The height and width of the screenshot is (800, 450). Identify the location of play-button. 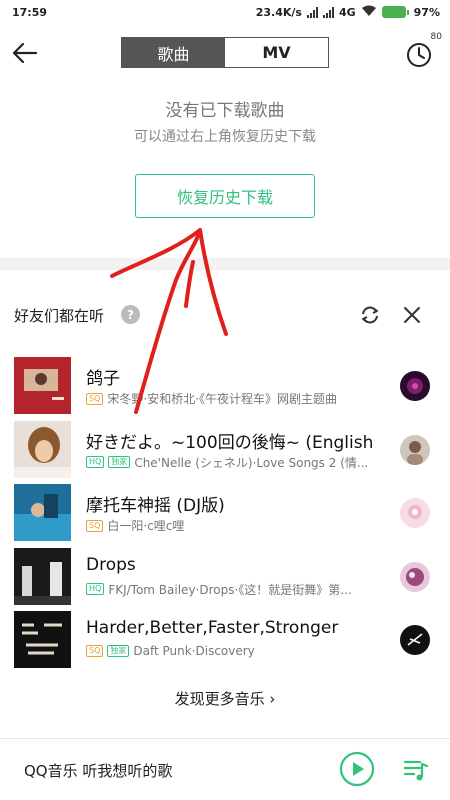
(357, 769).